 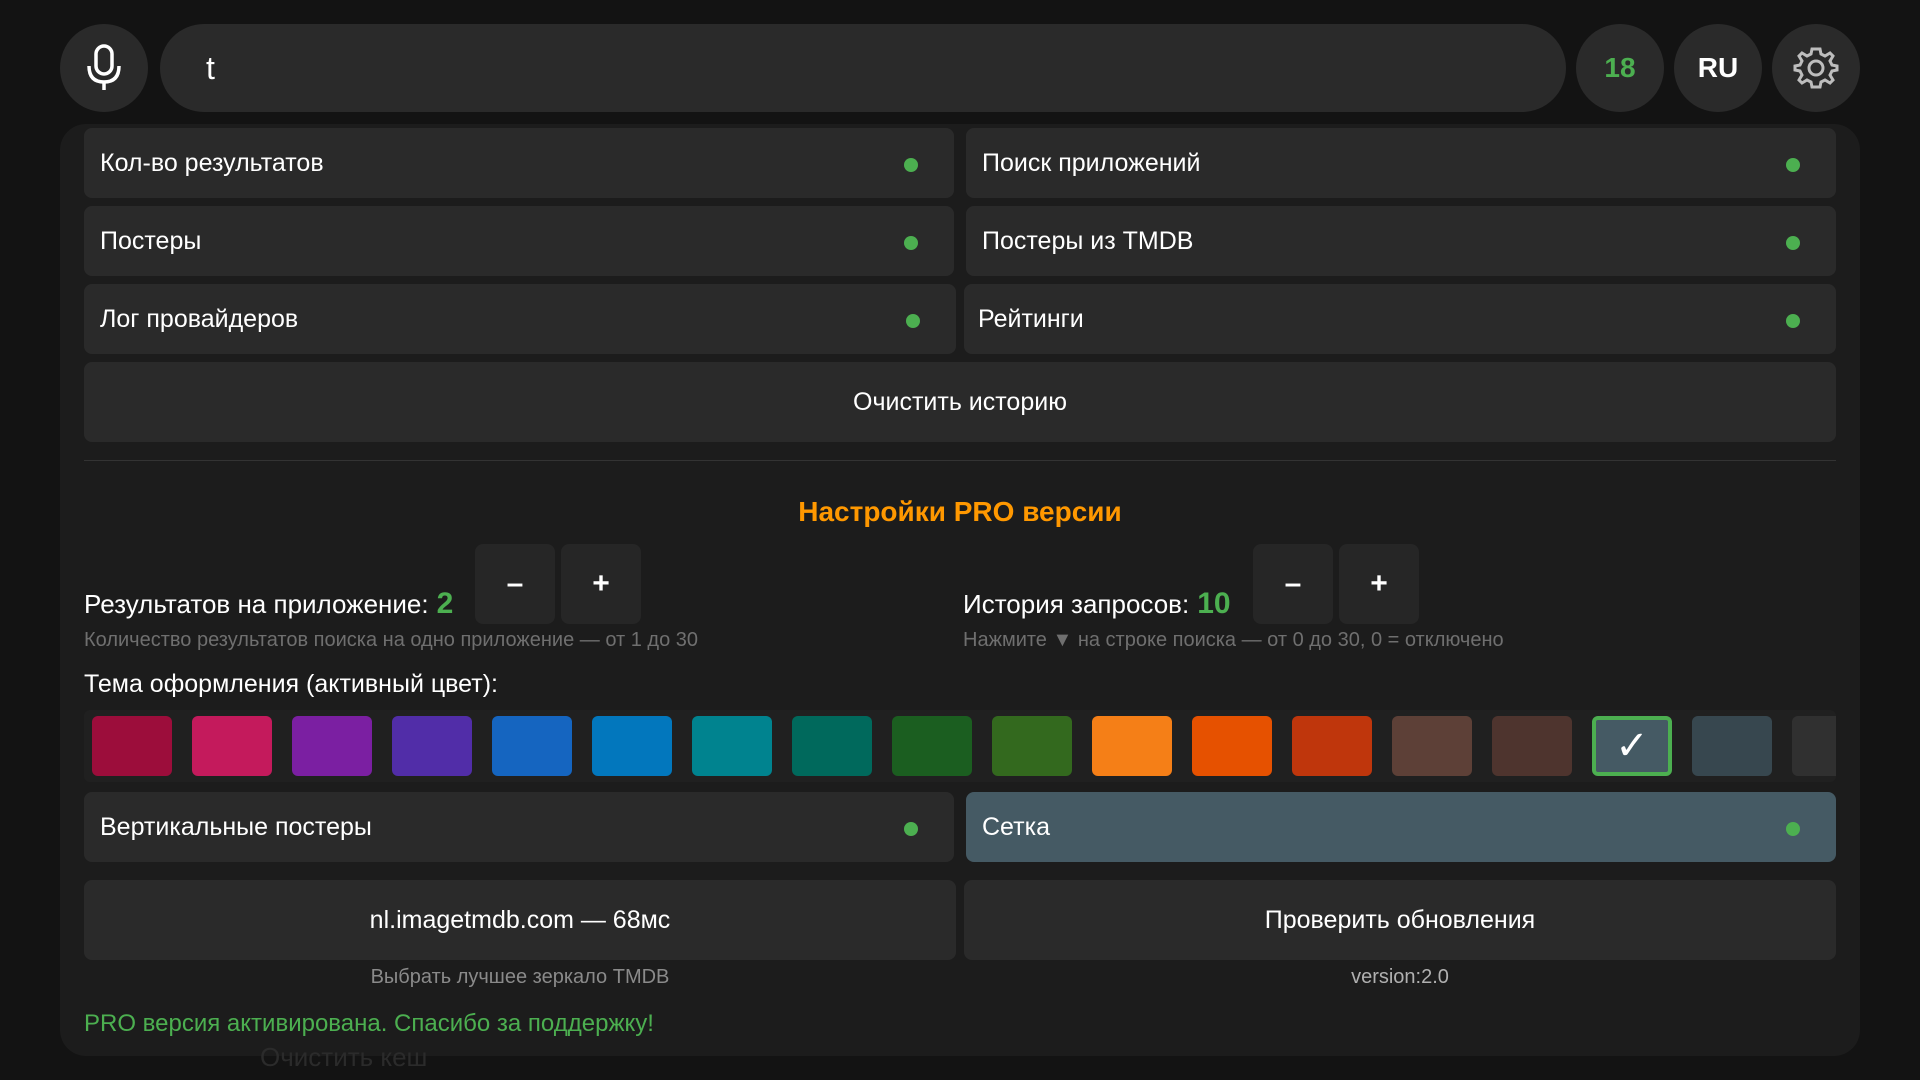 What do you see at coordinates (960, 511) in the screenshot?
I see `pro-settings-title: Настройки PRO версии` at bounding box center [960, 511].